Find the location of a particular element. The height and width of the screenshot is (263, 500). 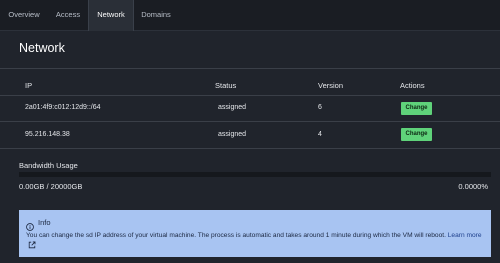

column-header-actions: Actions is located at coordinates (412, 85).